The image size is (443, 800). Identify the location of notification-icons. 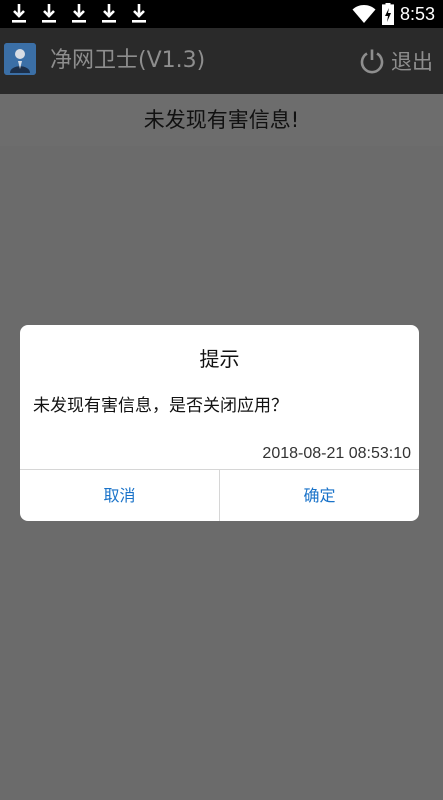
(79, 14).